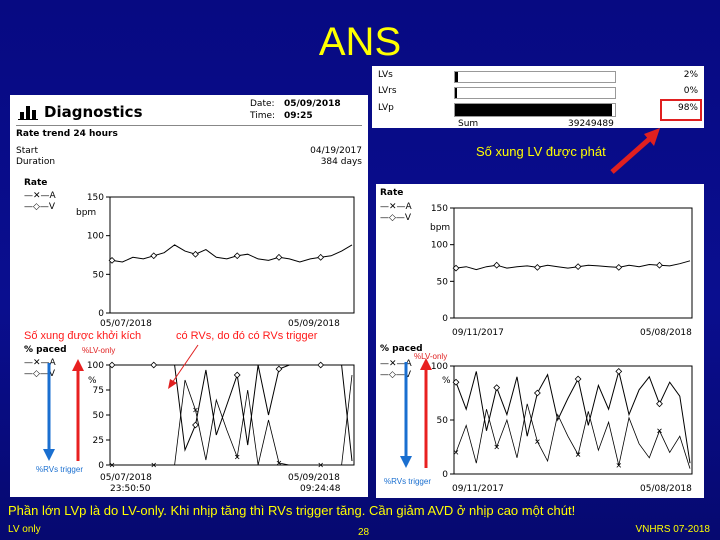 This screenshot has height=540, width=720. Describe the element at coordinates (468, 123) in the screenshot. I see `sum-label: Sum` at that location.